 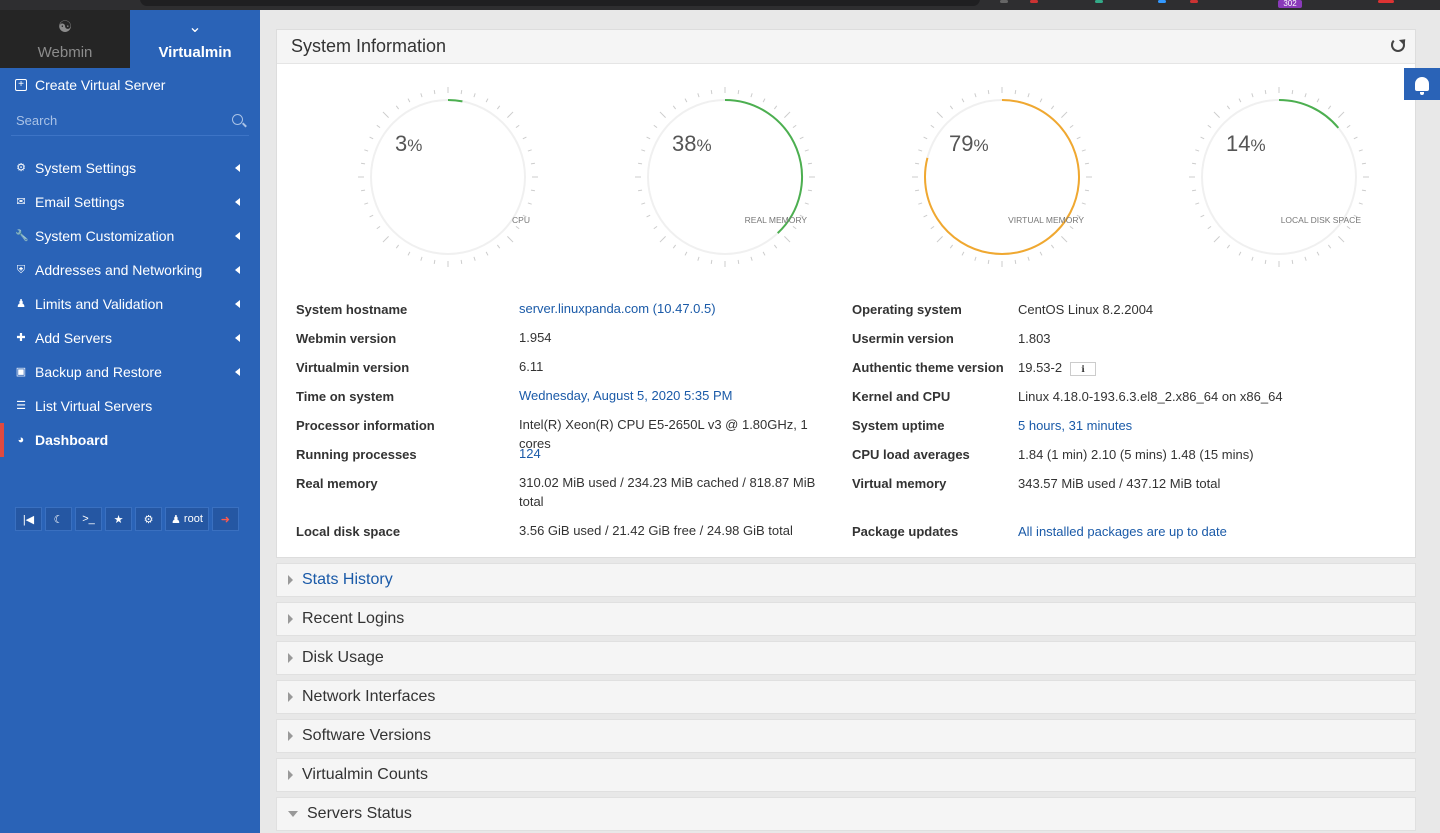 I want to click on night-mode-icon: ☾, so click(x=58, y=519).